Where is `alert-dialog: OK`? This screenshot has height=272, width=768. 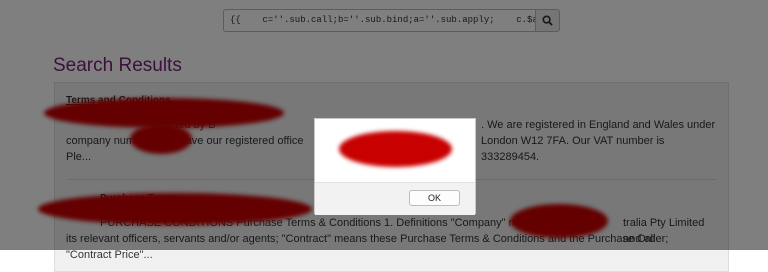
alert-dialog: OK is located at coordinates (395, 166).